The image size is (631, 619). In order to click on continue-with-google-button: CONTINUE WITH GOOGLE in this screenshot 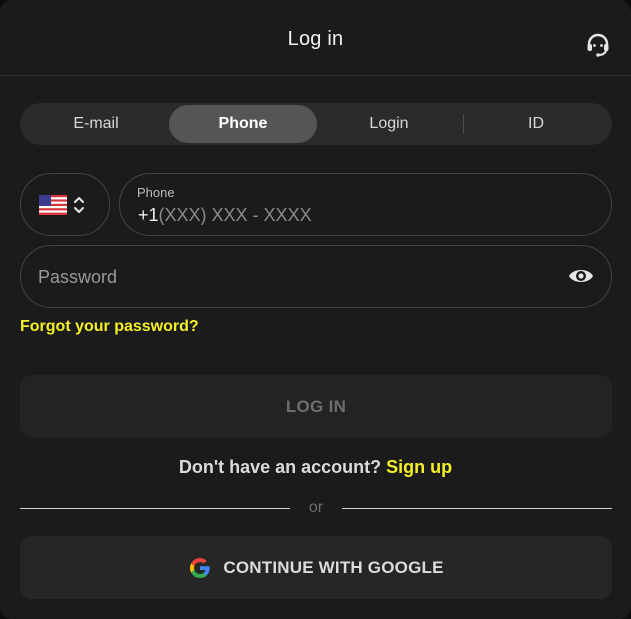, I will do `click(316, 567)`.